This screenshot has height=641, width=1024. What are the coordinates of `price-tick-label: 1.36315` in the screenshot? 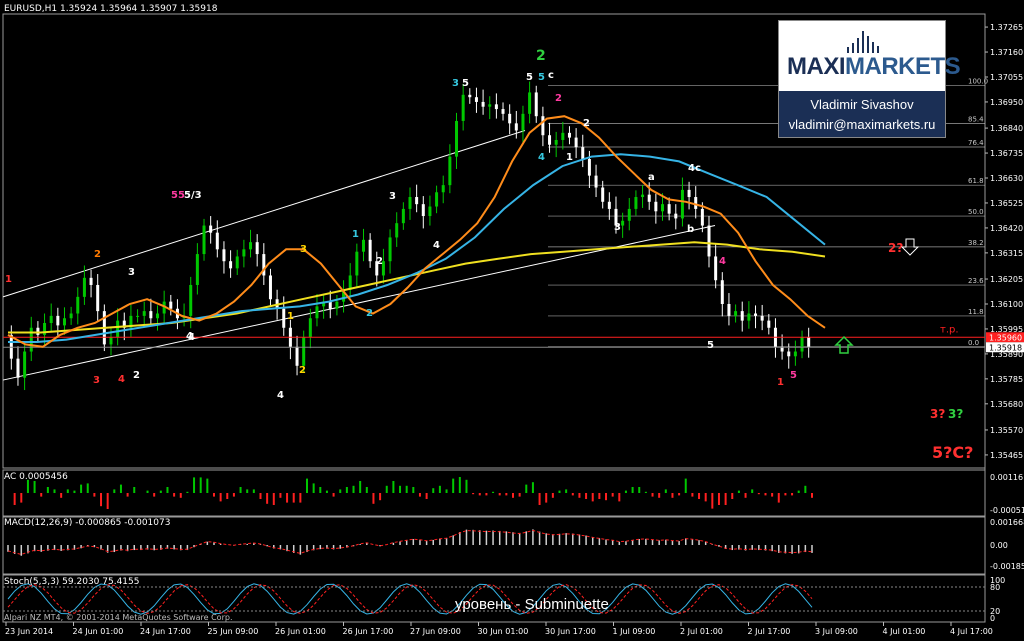 It's located at (1006, 253).